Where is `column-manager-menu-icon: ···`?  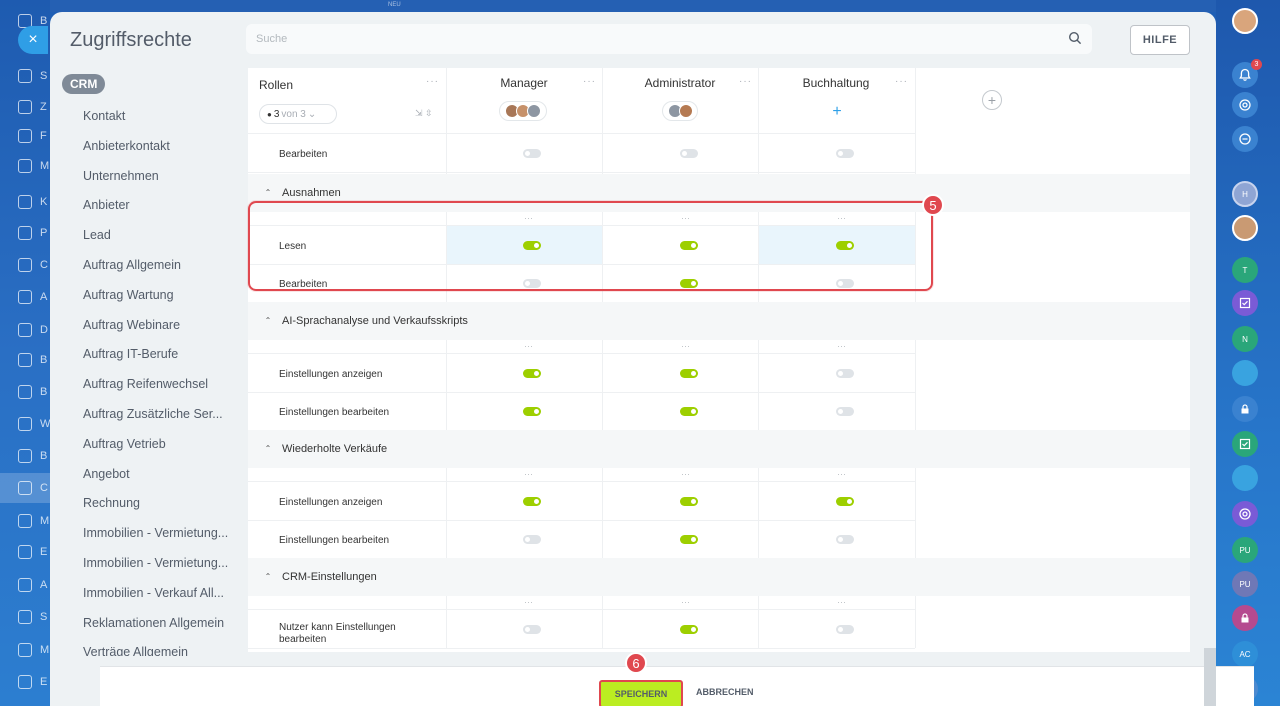 column-manager-menu-icon: ··· is located at coordinates (589, 81).